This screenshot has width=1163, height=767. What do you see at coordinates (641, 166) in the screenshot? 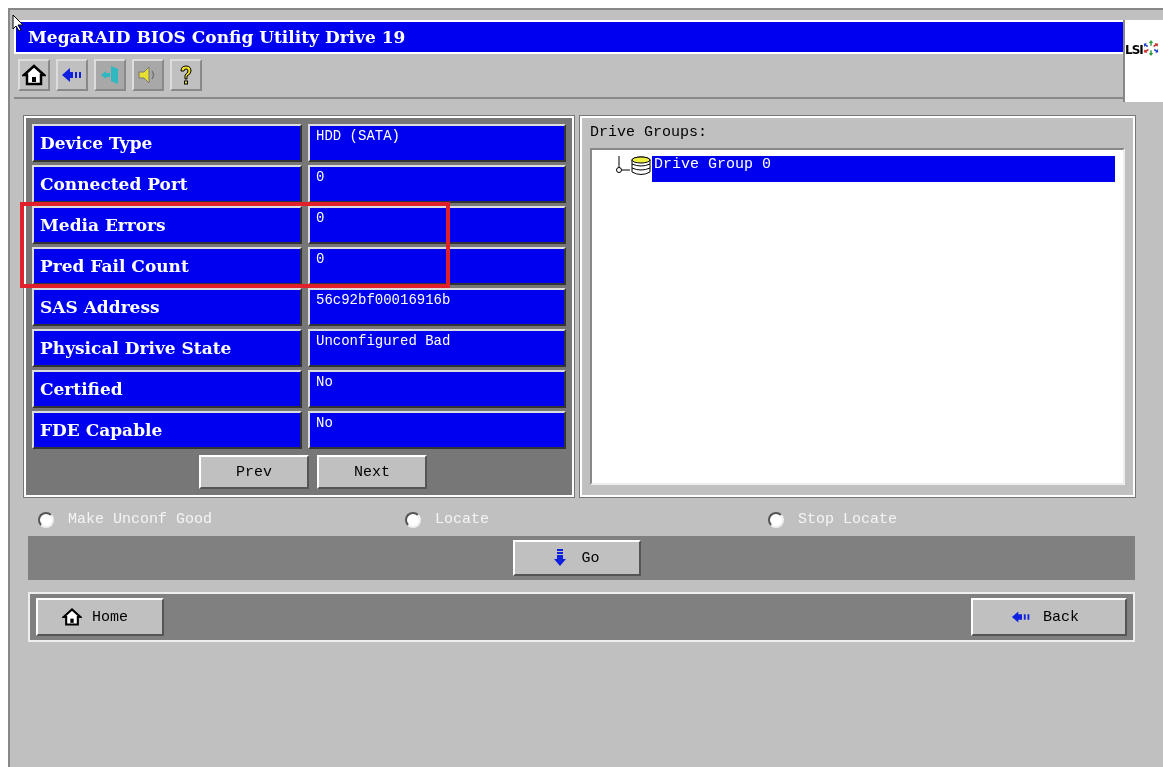
I see `database-icon` at bounding box center [641, 166].